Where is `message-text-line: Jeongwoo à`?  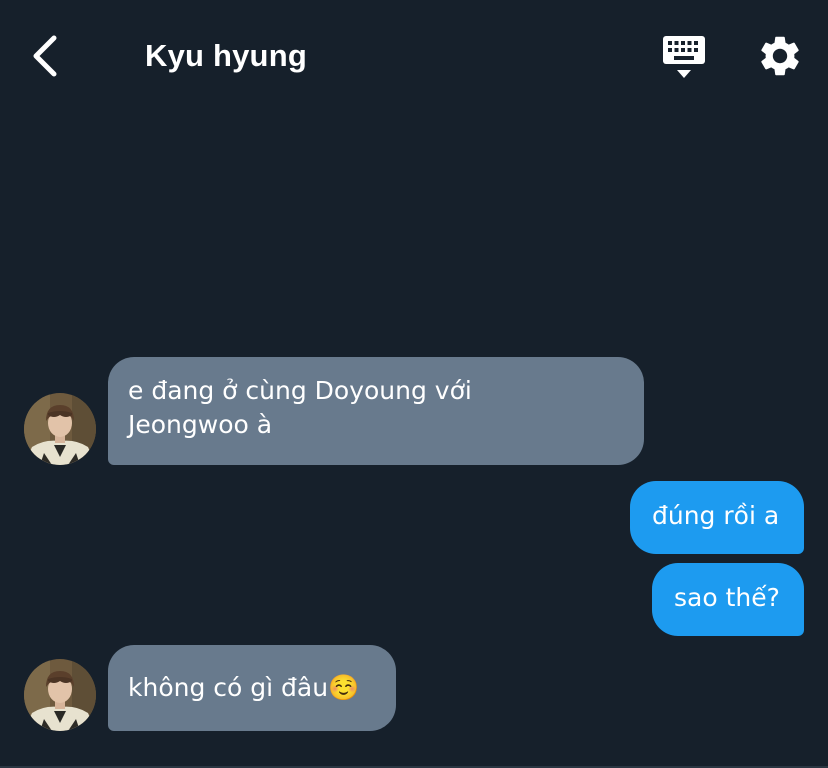 message-text-line: Jeongwoo à is located at coordinates (200, 424).